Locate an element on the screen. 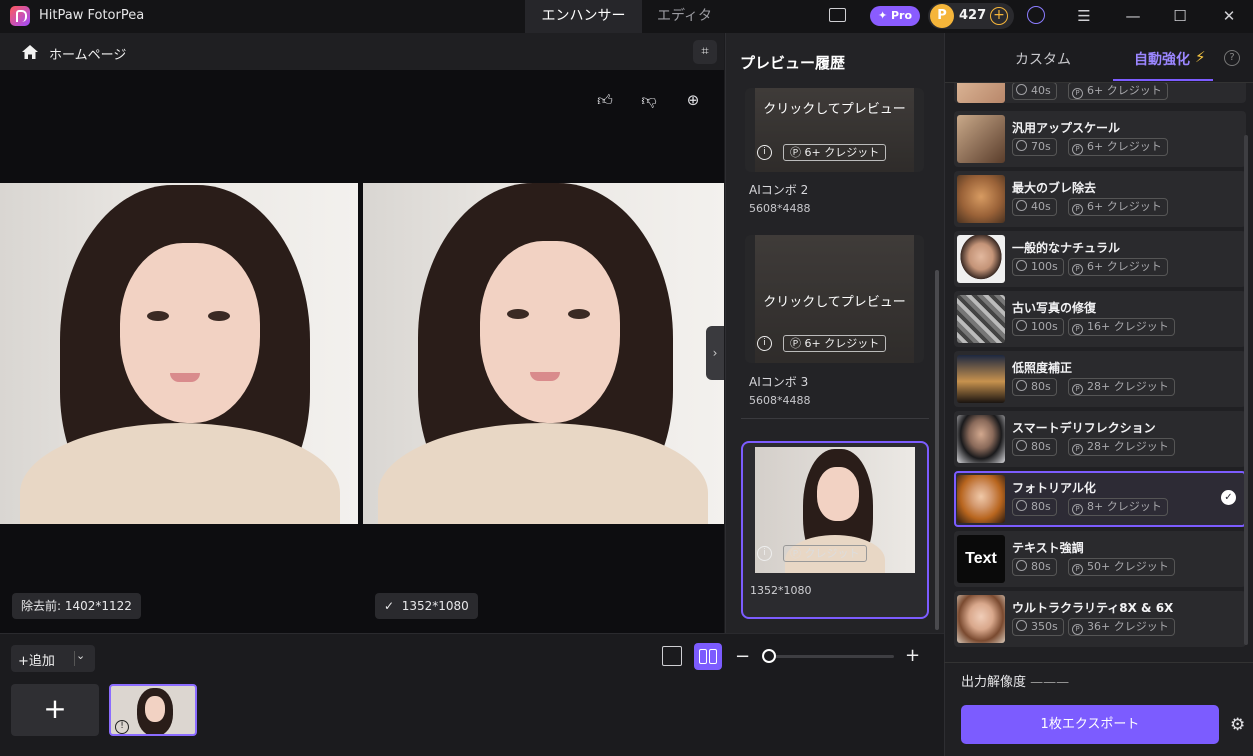 This screenshot has height=756, width=1253. time-chip: 100s is located at coordinates (1038, 327).